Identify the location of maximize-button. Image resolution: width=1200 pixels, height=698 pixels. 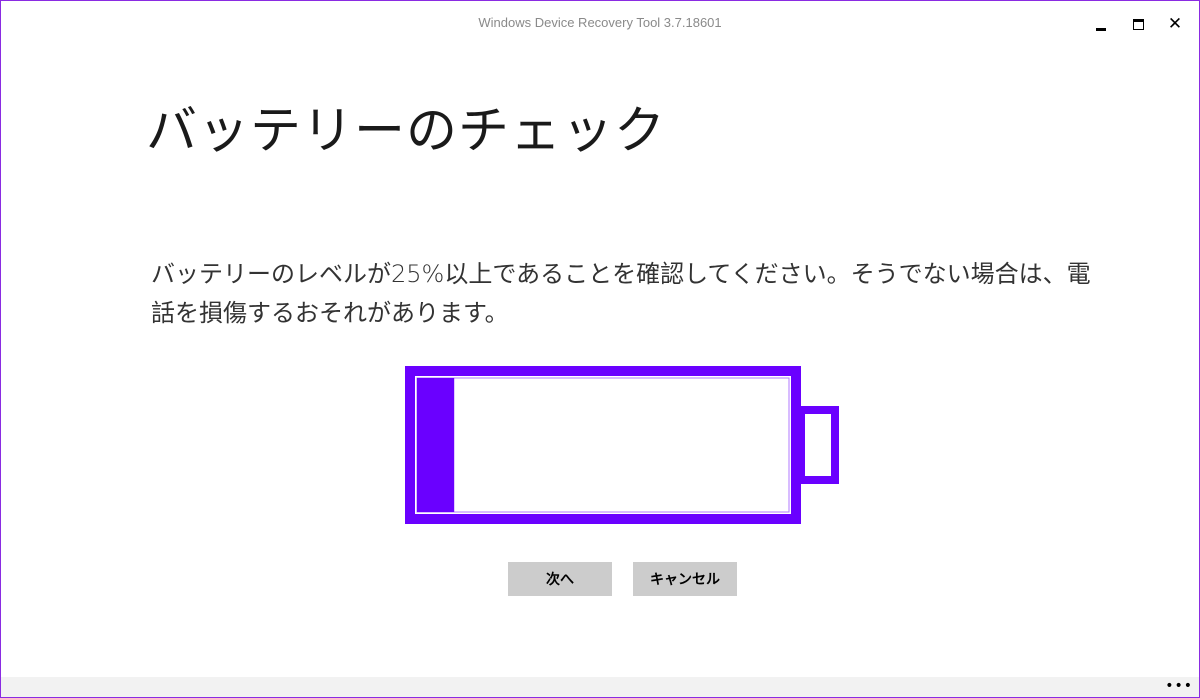
(1138, 24).